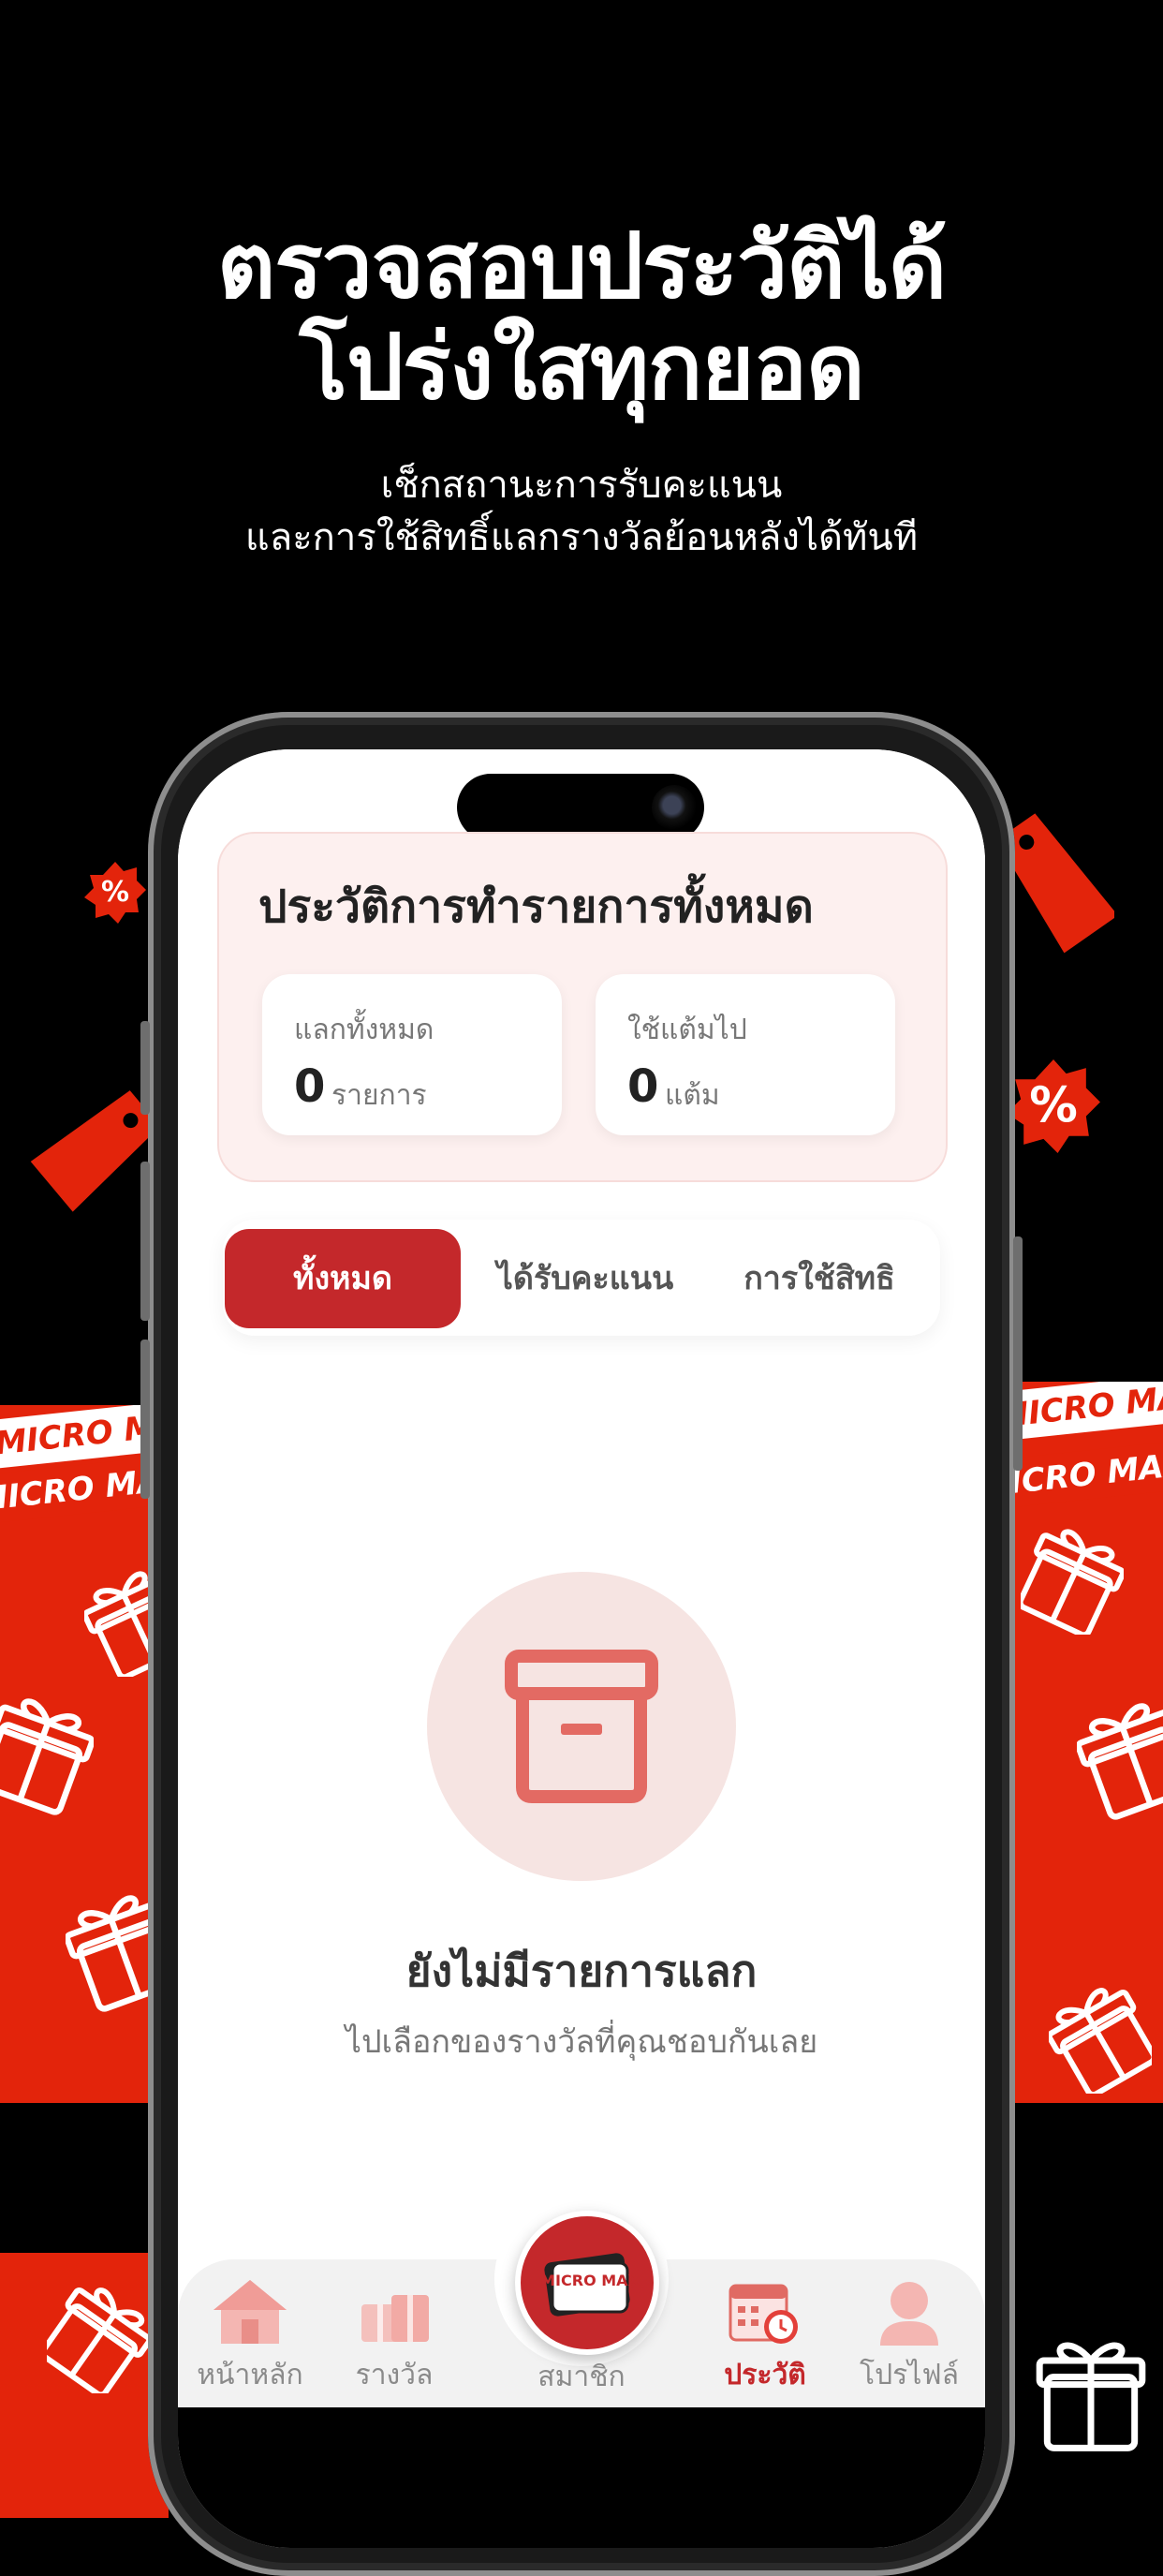 Image resolution: width=1163 pixels, height=2576 pixels. What do you see at coordinates (581, 1971) in the screenshot?
I see `empty-state-title: ยังไม่มีรายการแลก` at bounding box center [581, 1971].